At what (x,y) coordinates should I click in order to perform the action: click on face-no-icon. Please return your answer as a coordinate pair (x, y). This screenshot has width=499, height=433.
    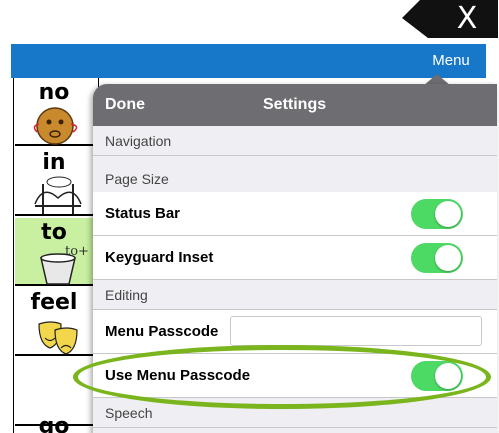
    Looking at the image, I should click on (55, 126).